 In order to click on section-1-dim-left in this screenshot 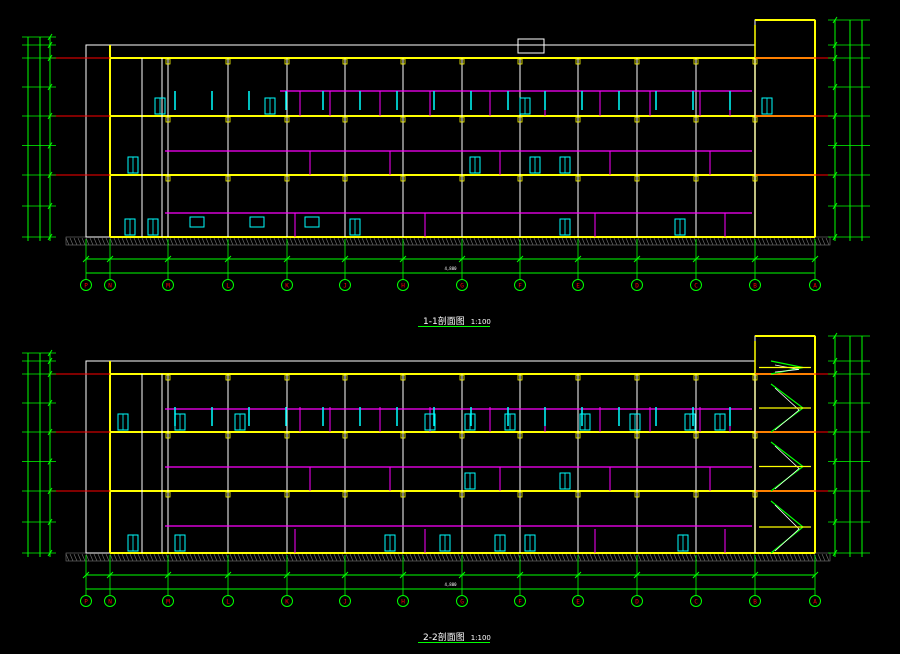, I will do `click(39, 137)`.